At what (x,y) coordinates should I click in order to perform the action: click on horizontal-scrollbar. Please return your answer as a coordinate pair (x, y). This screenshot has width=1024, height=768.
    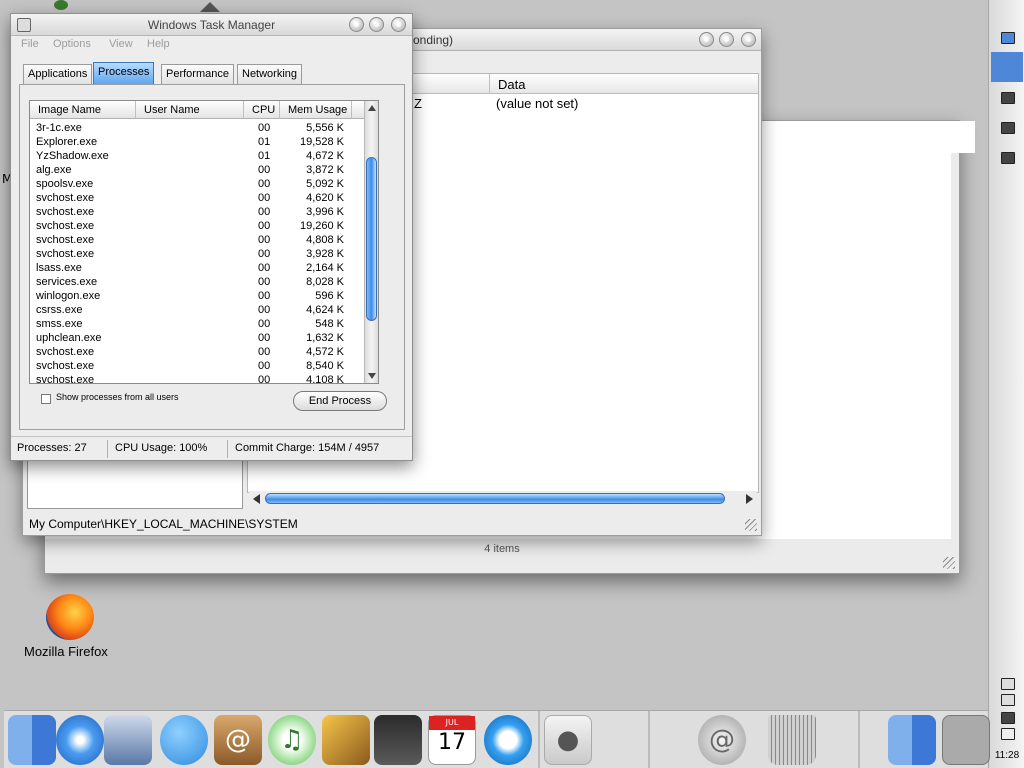
    Looking at the image, I should click on (503, 499).